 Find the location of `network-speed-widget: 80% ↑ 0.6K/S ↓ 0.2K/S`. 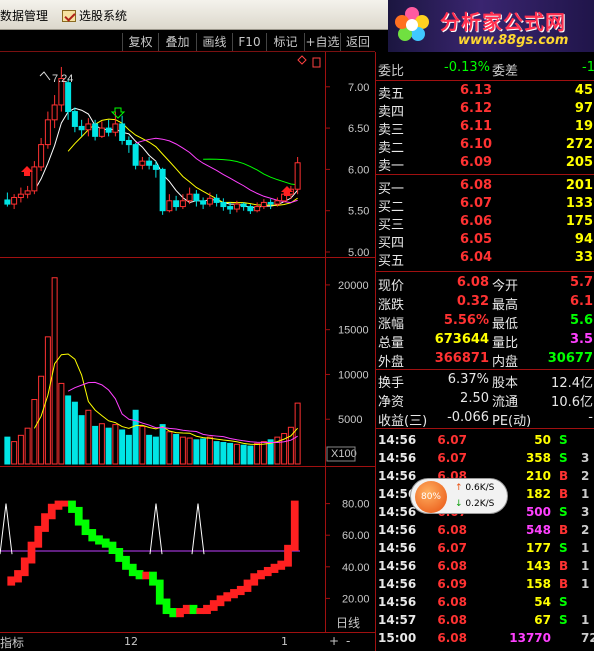

network-speed-widget: 80% ↑ 0.6K/S ↓ 0.2K/S is located at coordinates (459, 496).